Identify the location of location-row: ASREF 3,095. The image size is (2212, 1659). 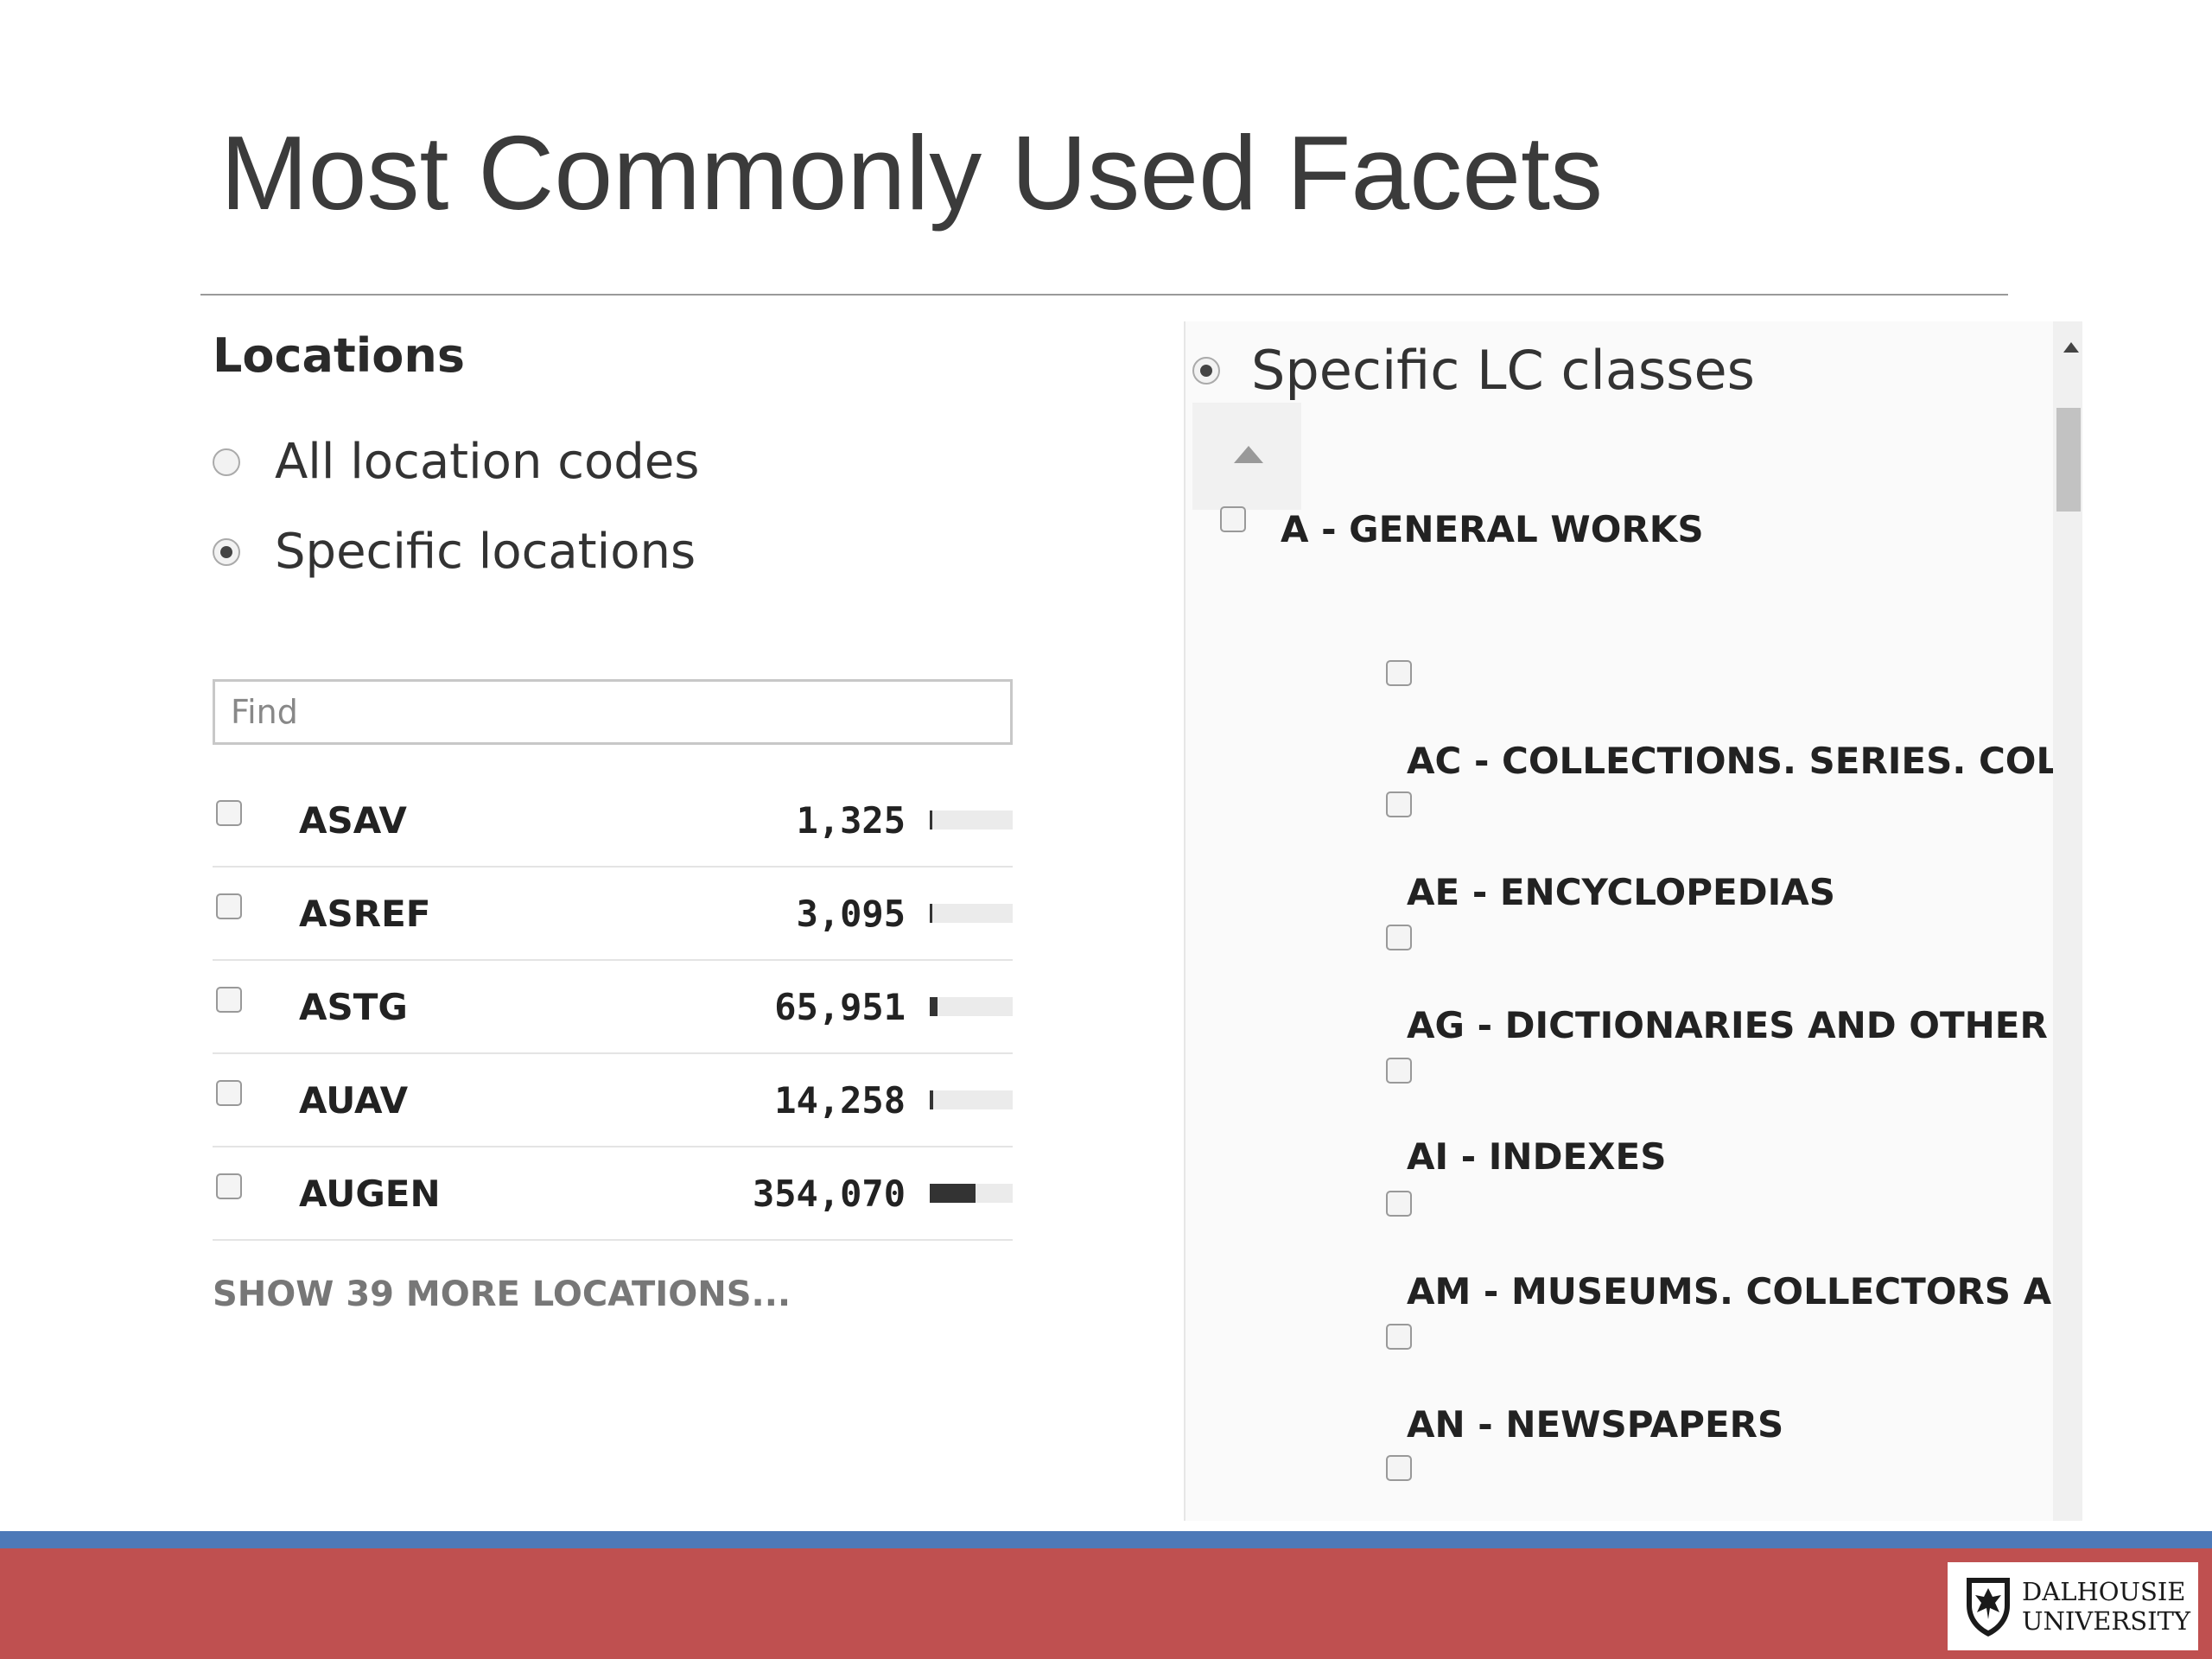
(613, 914).